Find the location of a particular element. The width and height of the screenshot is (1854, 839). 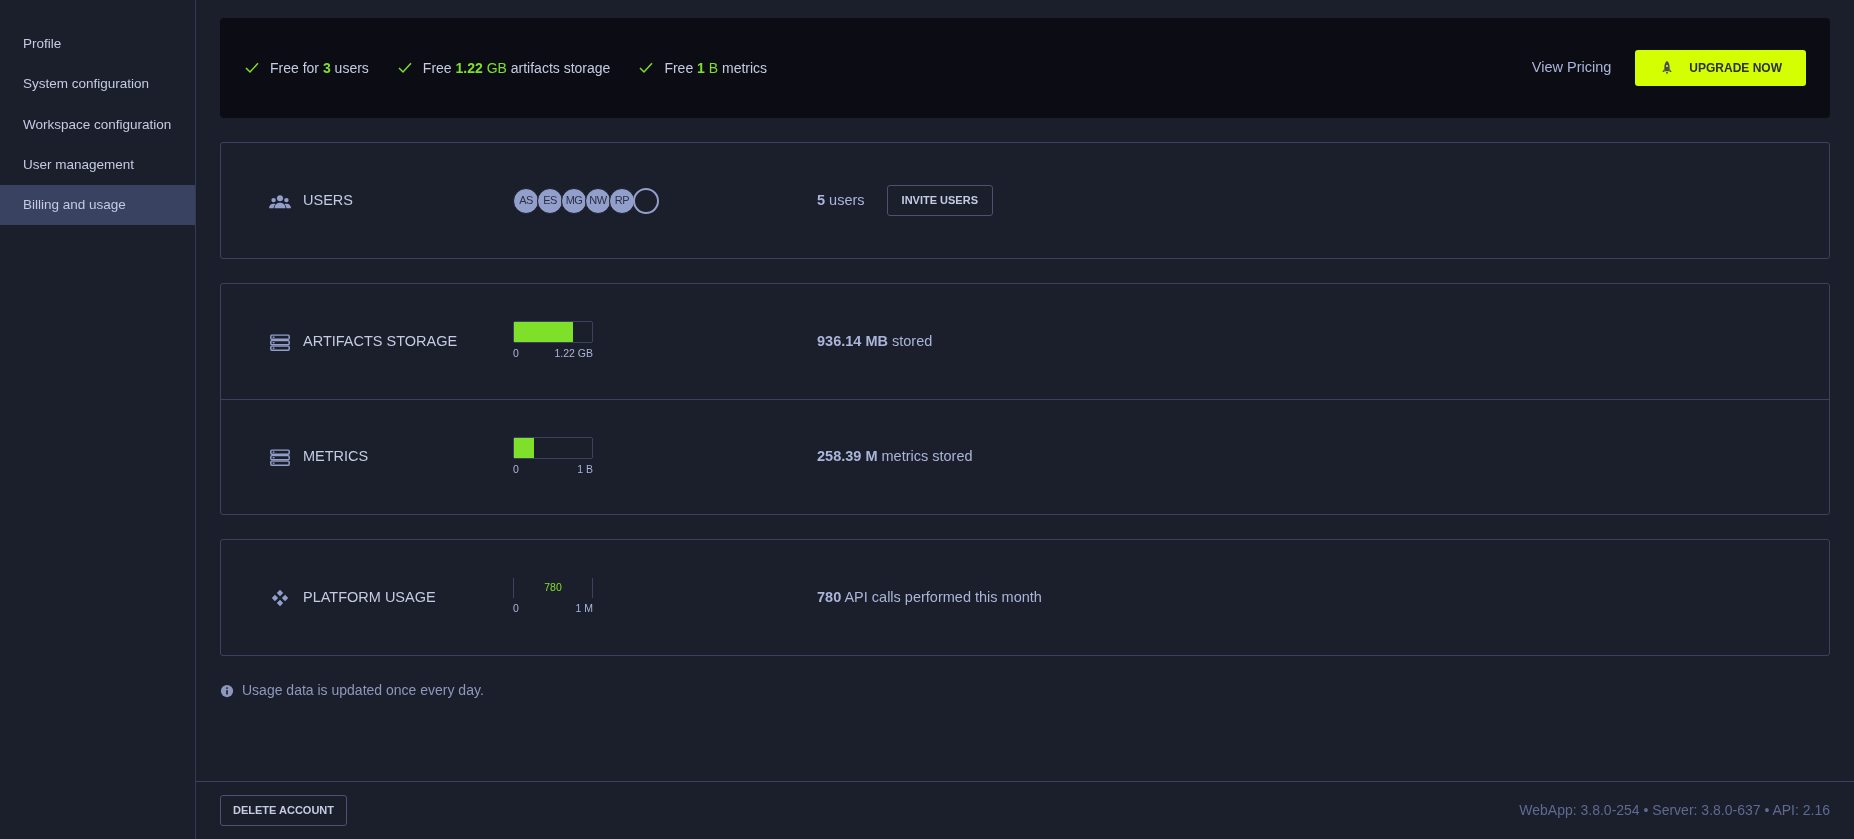

section-label: ARTIFACTS STORAGE is located at coordinates (380, 341).